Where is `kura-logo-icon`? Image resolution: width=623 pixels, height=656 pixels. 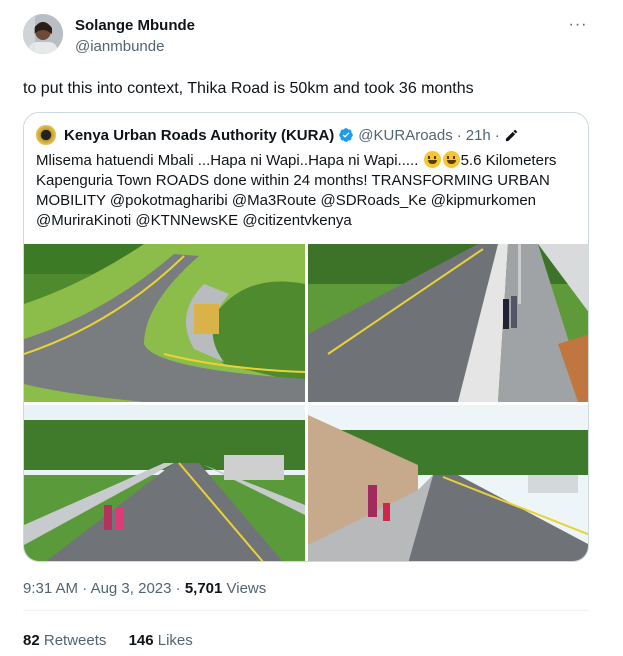
kura-logo-icon is located at coordinates (46, 135).